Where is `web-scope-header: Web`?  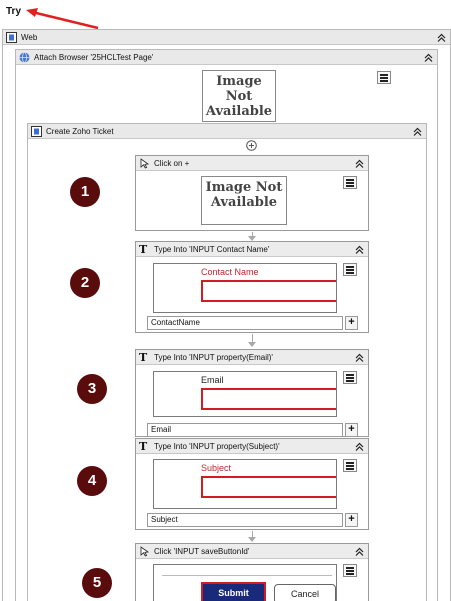 web-scope-header: Web is located at coordinates (226, 37).